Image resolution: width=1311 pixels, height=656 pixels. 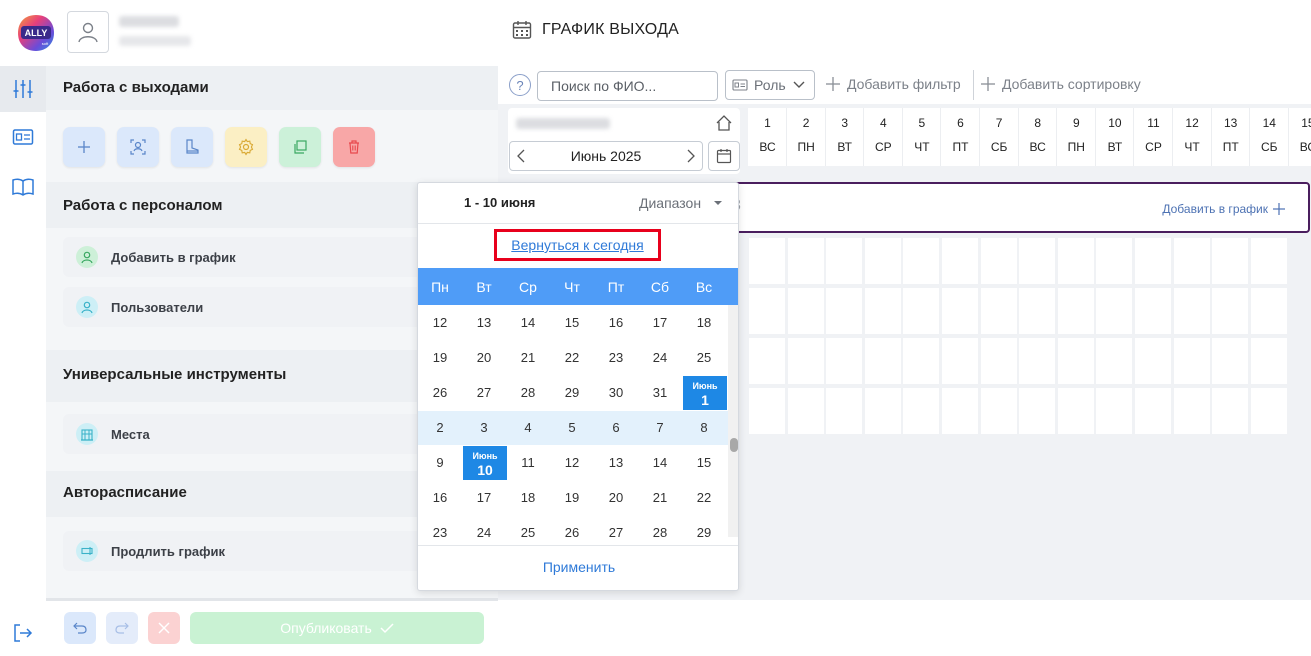 What do you see at coordinates (616, 358) in the screenshot?
I see `calendar-day: 23` at bounding box center [616, 358].